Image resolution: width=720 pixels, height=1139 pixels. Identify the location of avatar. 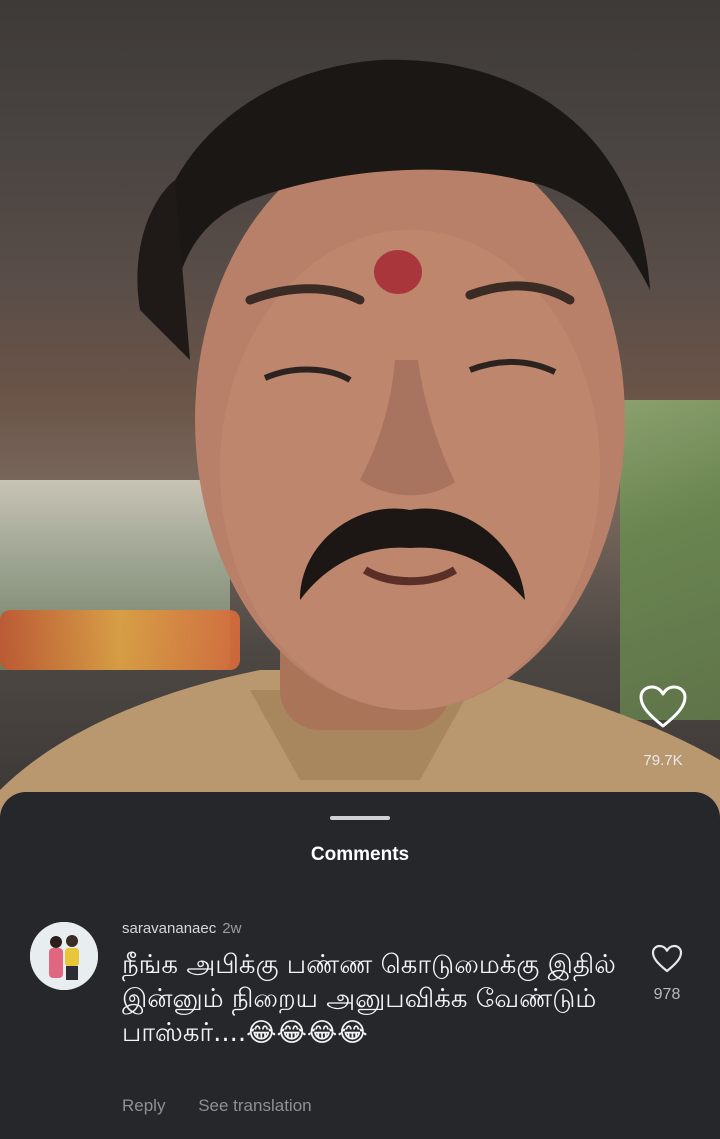
(64, 956).